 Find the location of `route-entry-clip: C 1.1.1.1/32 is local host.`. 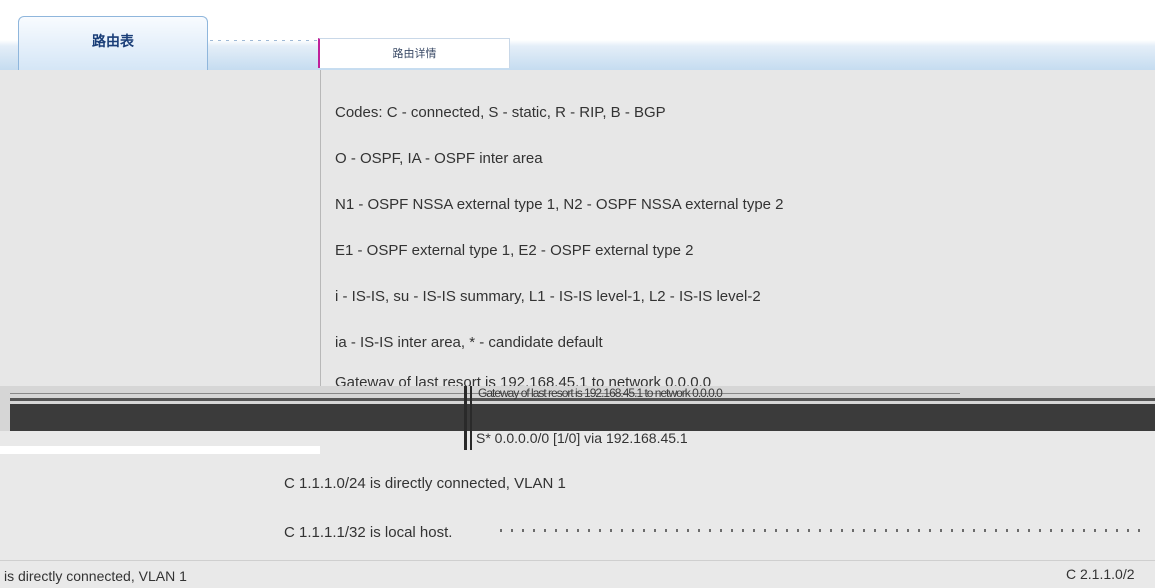

route-entry-clip: C 1.1.1.1/32 is local host. is located at coordinates (409, 530).